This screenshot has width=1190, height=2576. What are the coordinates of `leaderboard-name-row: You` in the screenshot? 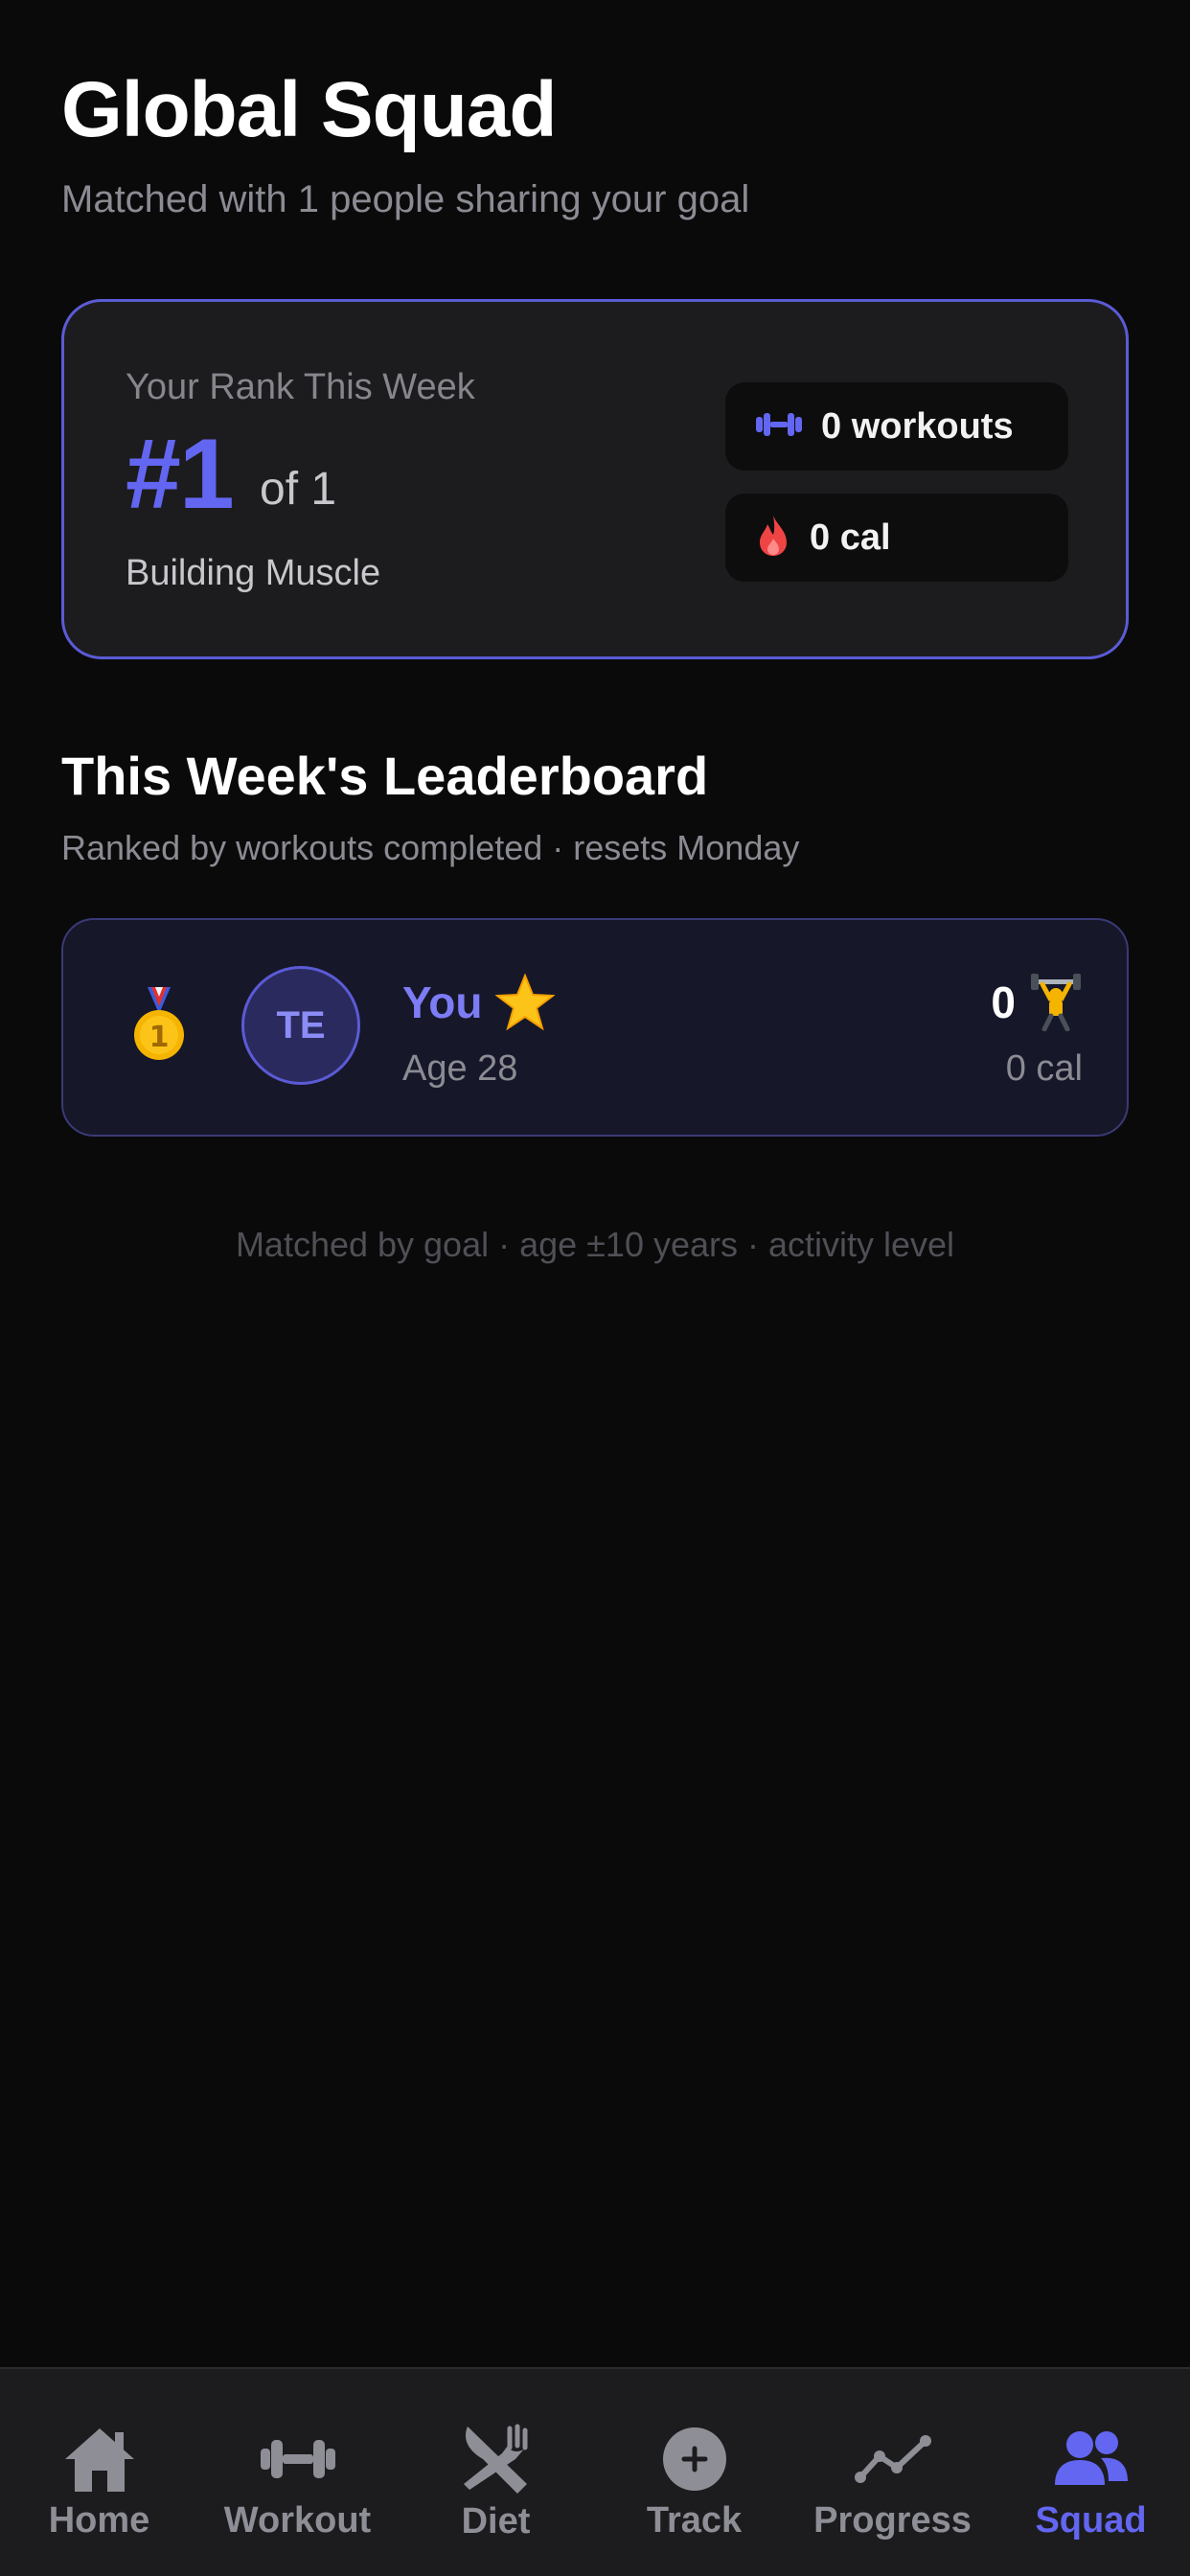 It's located at (479, 1002).